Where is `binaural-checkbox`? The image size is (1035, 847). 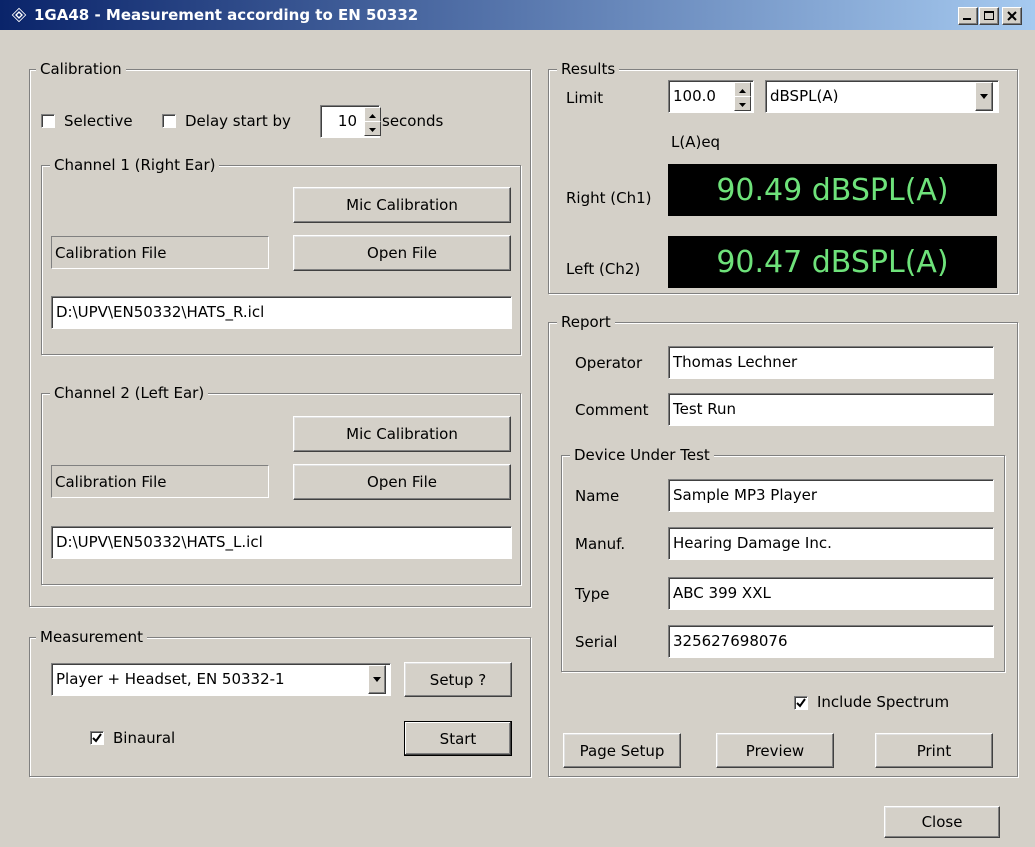
binaural-checkbox is located at coordinates (97, 738).